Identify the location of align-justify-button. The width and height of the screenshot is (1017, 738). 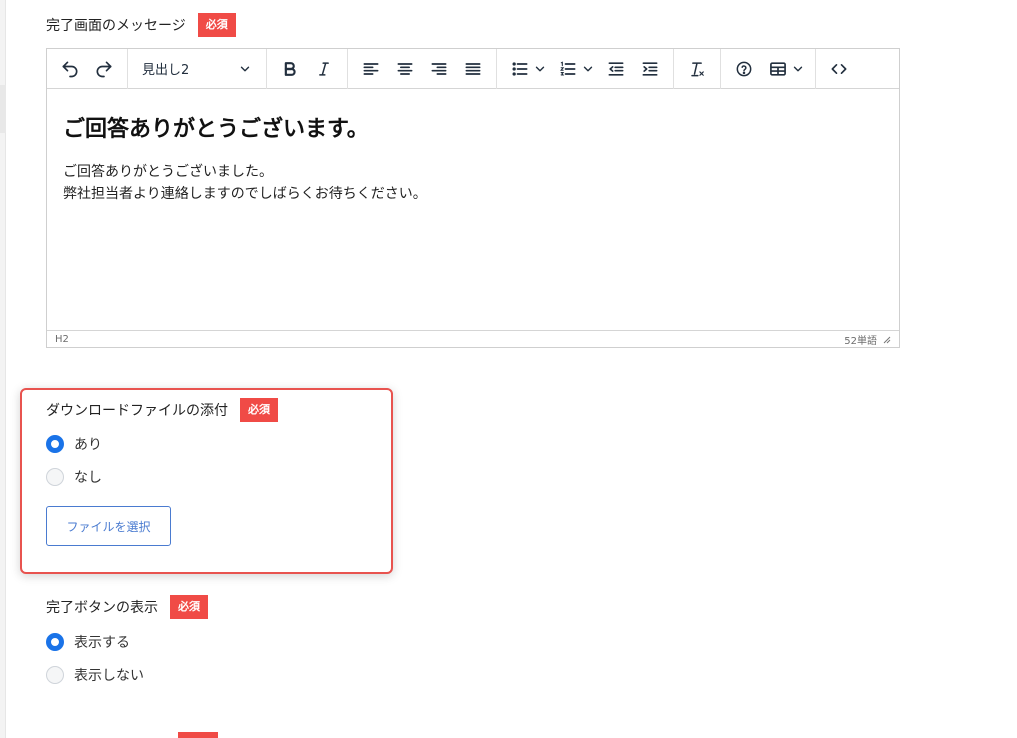
(473, 69).